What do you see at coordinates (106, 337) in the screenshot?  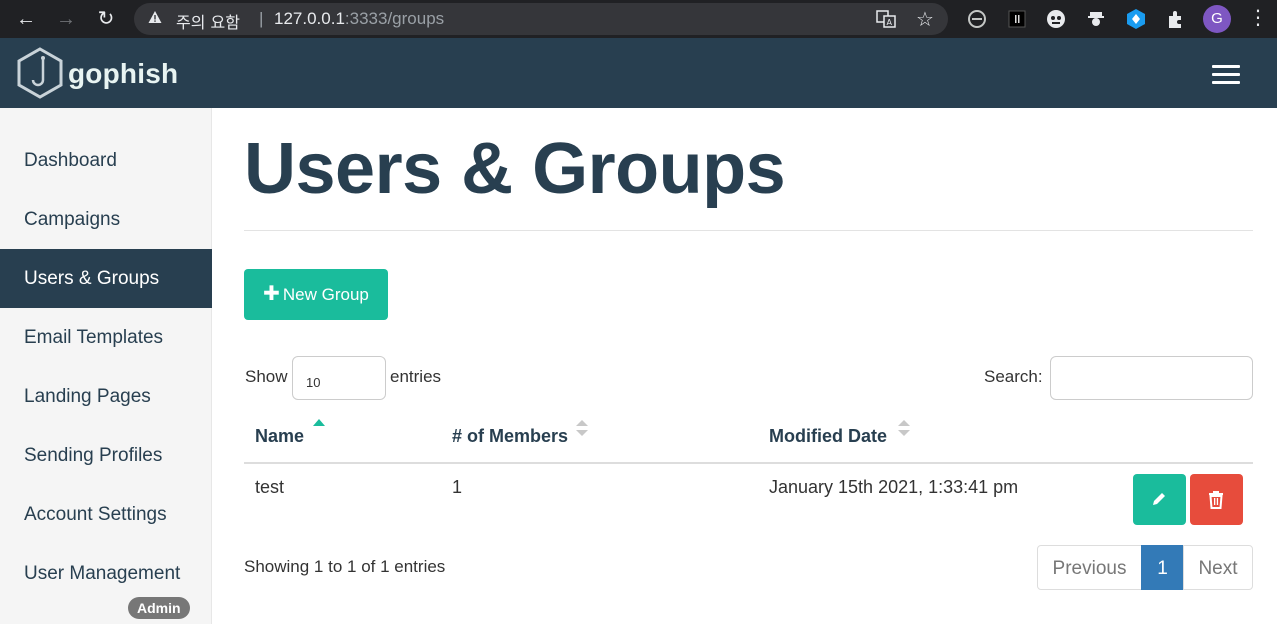 I see `sidebar-item-email-templates: Email Templates` at bounding box center [106, 337].